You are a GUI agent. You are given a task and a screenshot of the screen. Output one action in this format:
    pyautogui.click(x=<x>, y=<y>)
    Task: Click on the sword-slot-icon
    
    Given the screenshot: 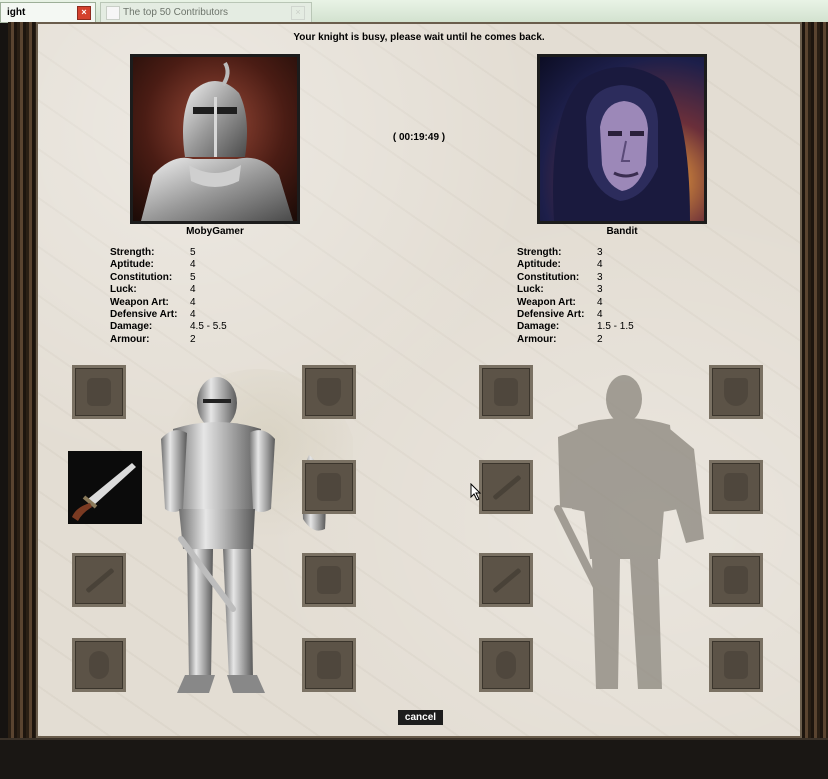 What is the action you would take?
    pyautogui.click(x=507, y=487)
    